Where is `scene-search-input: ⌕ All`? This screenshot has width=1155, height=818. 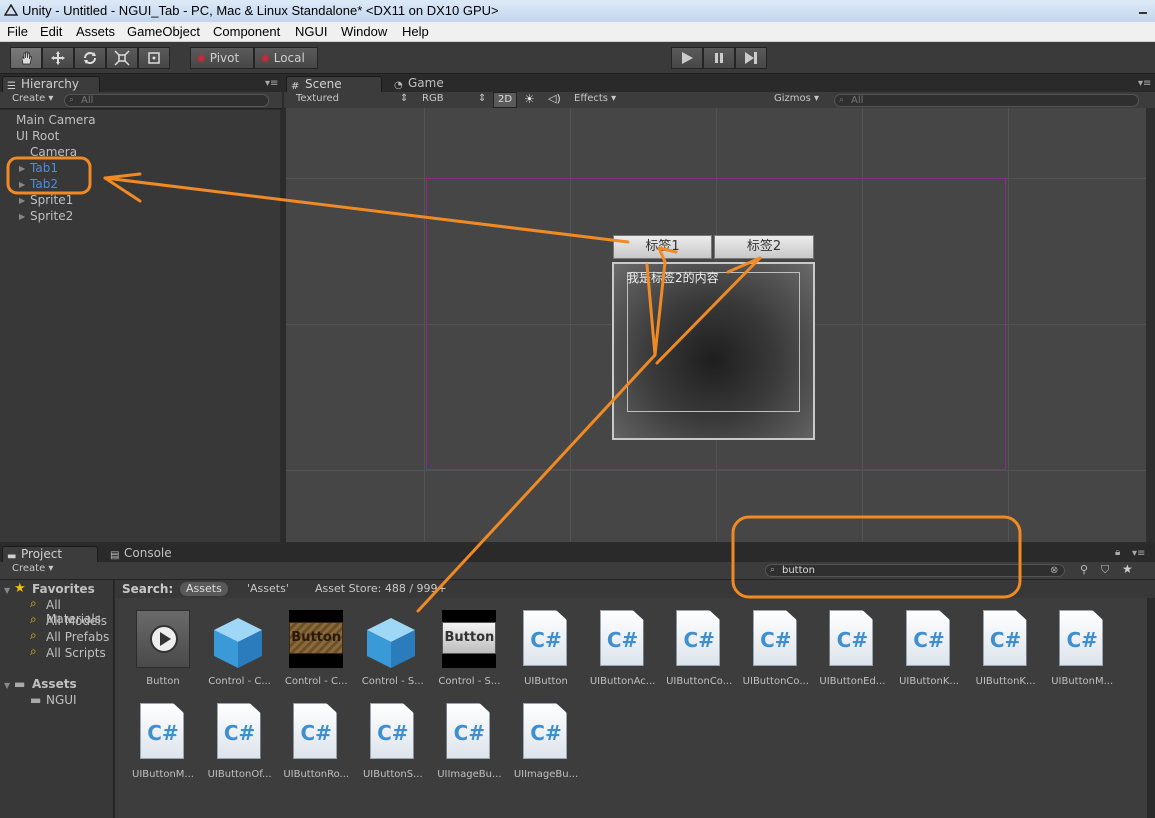 scene-search-input: ⌕ All is located at coordinates (986, 100).